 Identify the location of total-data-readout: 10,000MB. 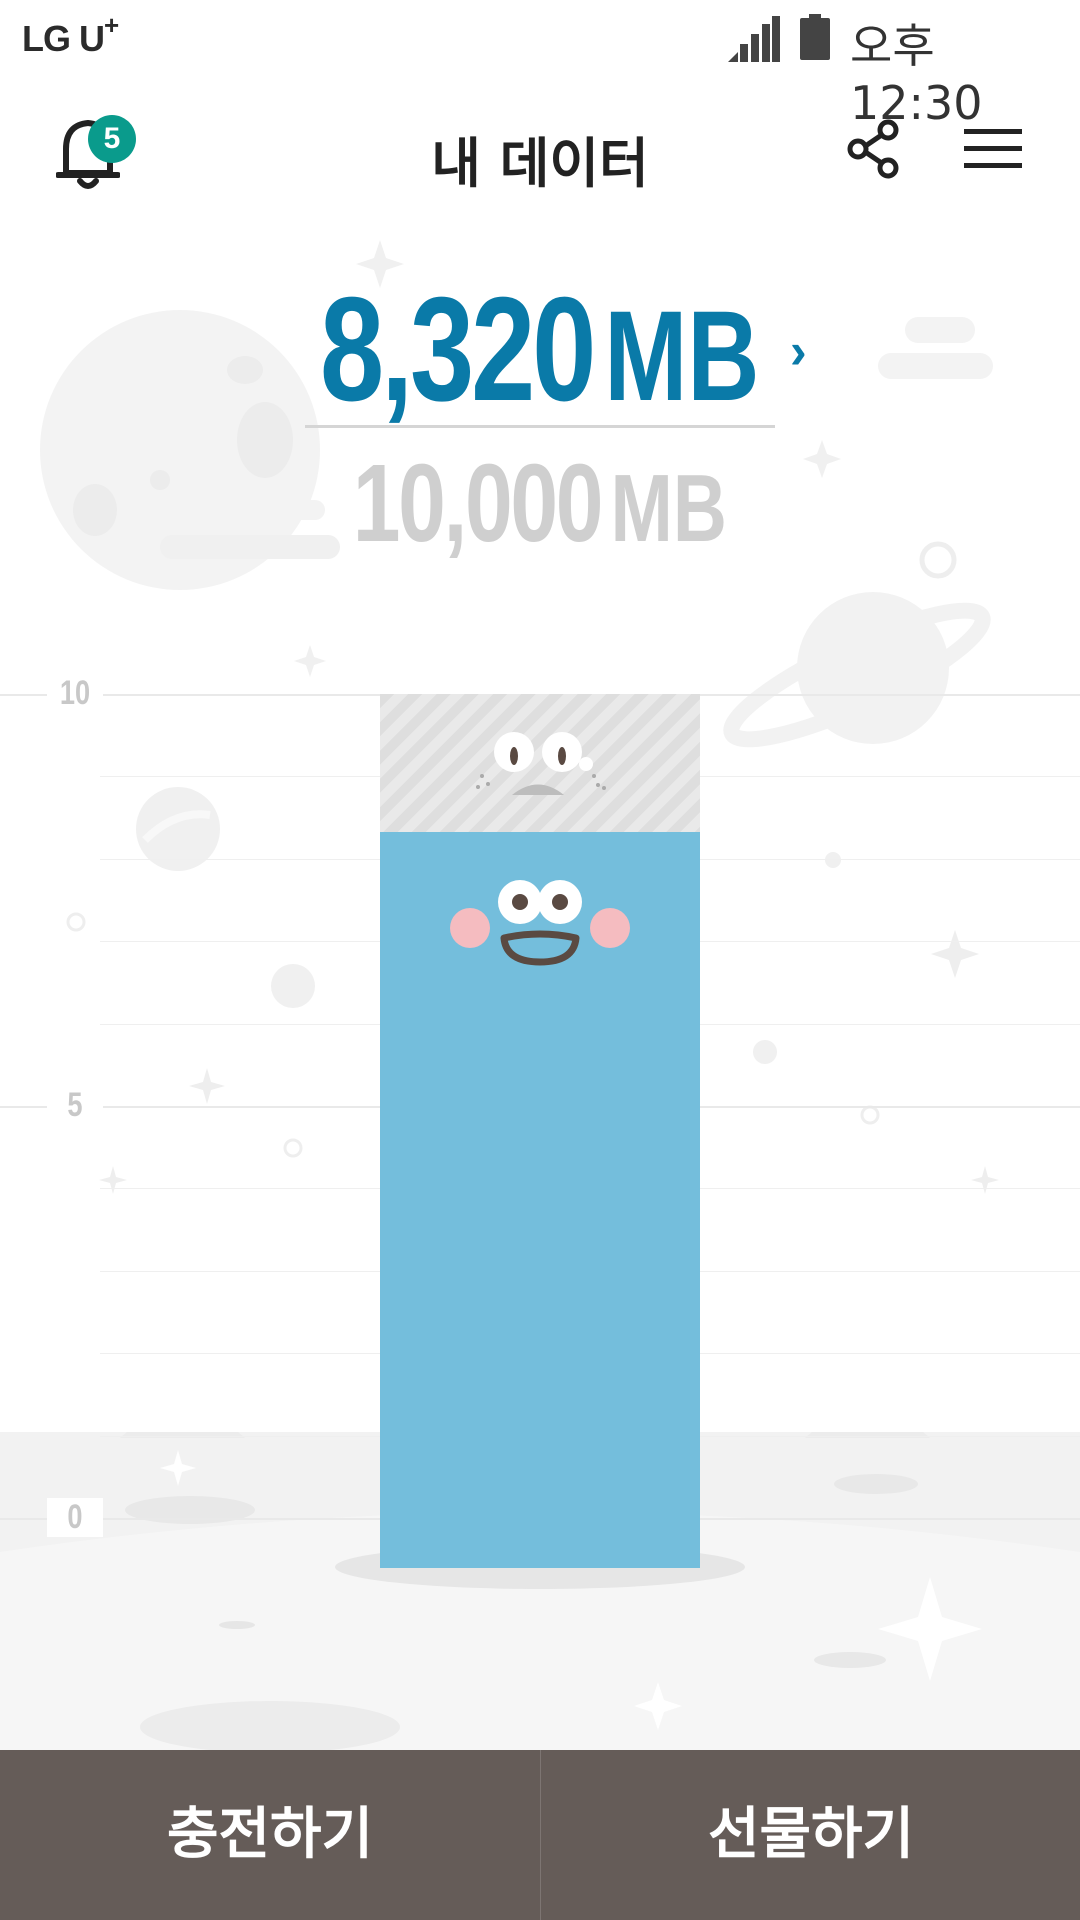
(540, 503).